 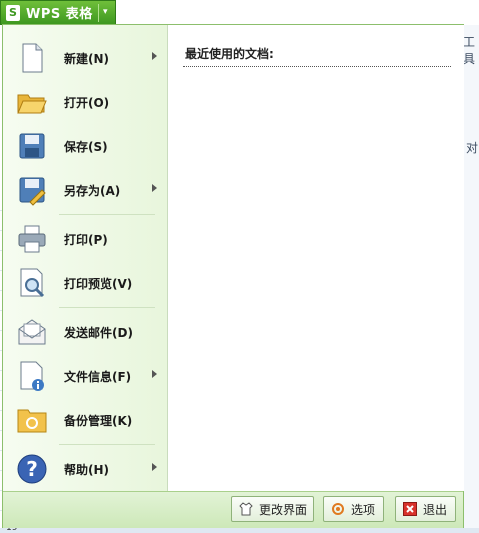 What do you see at coordinates (32, 58) in the screenshot?
I see `new-document-icon` at bounding box center [32, 58].